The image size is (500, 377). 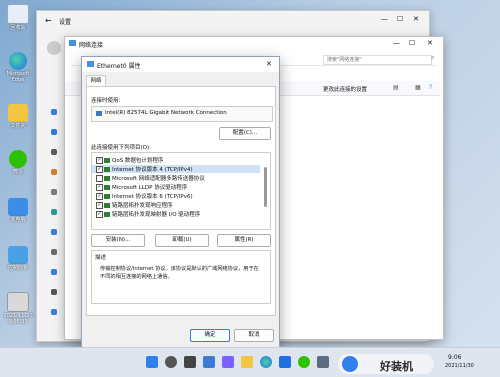 I want to click on layout-icon: ▦, so click(x=418, y=87).